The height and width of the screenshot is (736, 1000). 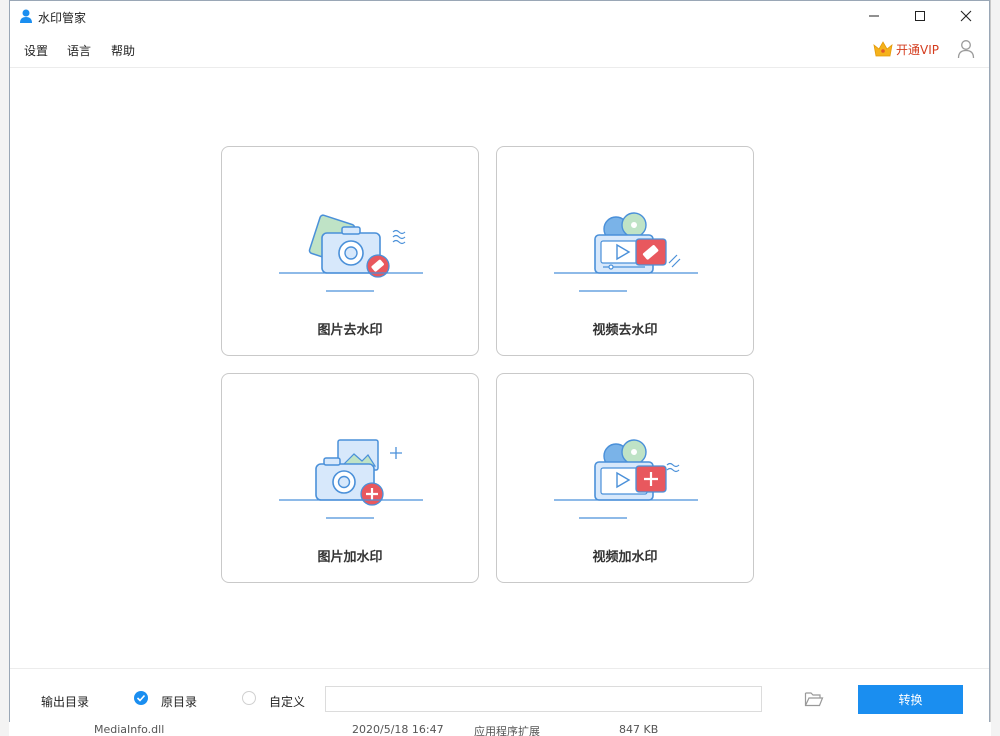 I want to click on card-video-remove-watermark: 视频去水印, so click(x=625, y=251).